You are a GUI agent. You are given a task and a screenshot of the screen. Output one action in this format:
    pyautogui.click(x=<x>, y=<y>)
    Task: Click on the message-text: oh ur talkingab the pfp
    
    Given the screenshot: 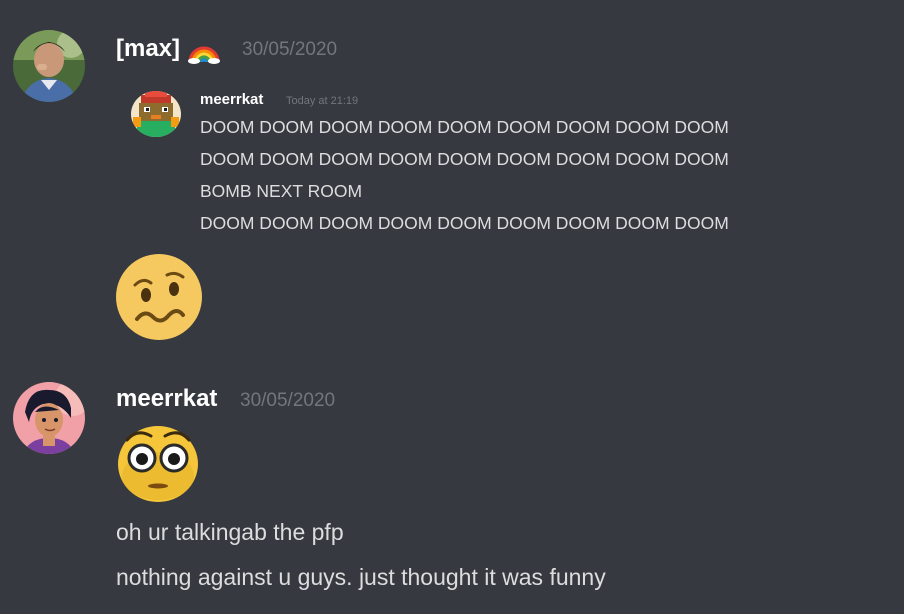 What is the action you would take?
    pyautogui.click(x=230, y=532)
    